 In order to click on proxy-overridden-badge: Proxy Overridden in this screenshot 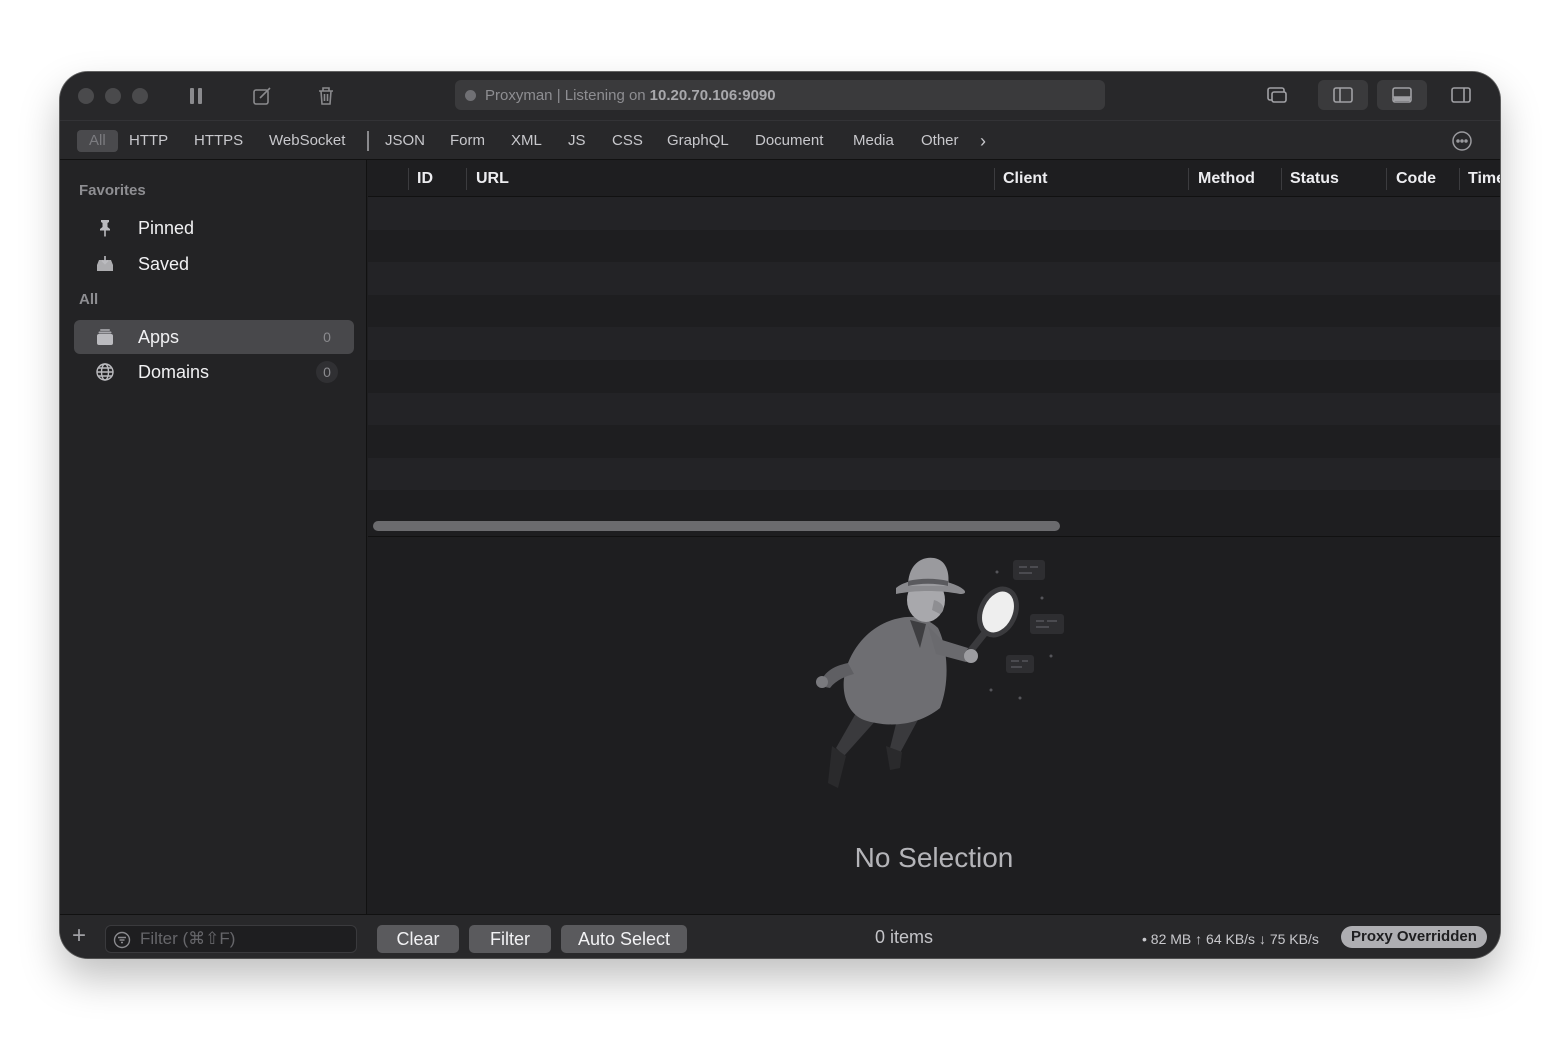, I will do `click(1414, 937)`.